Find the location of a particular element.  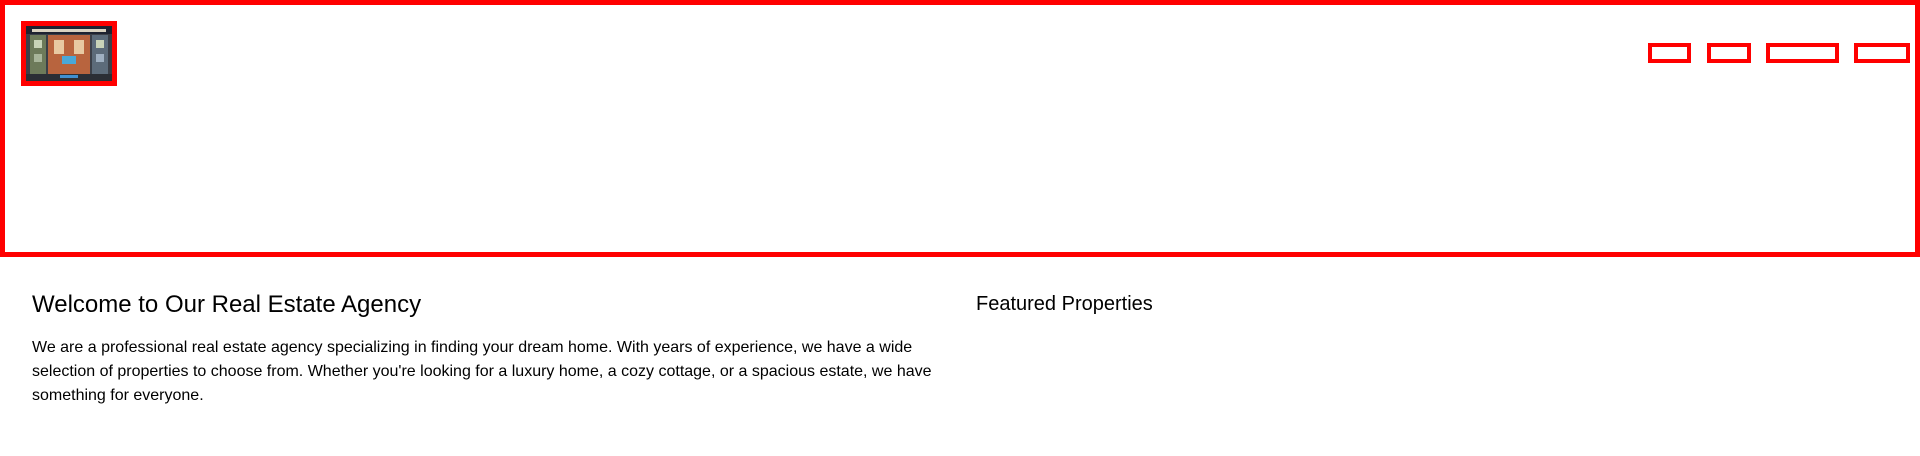

featured-properties-title: Featured Properties is located at coordinates (1064, 304).